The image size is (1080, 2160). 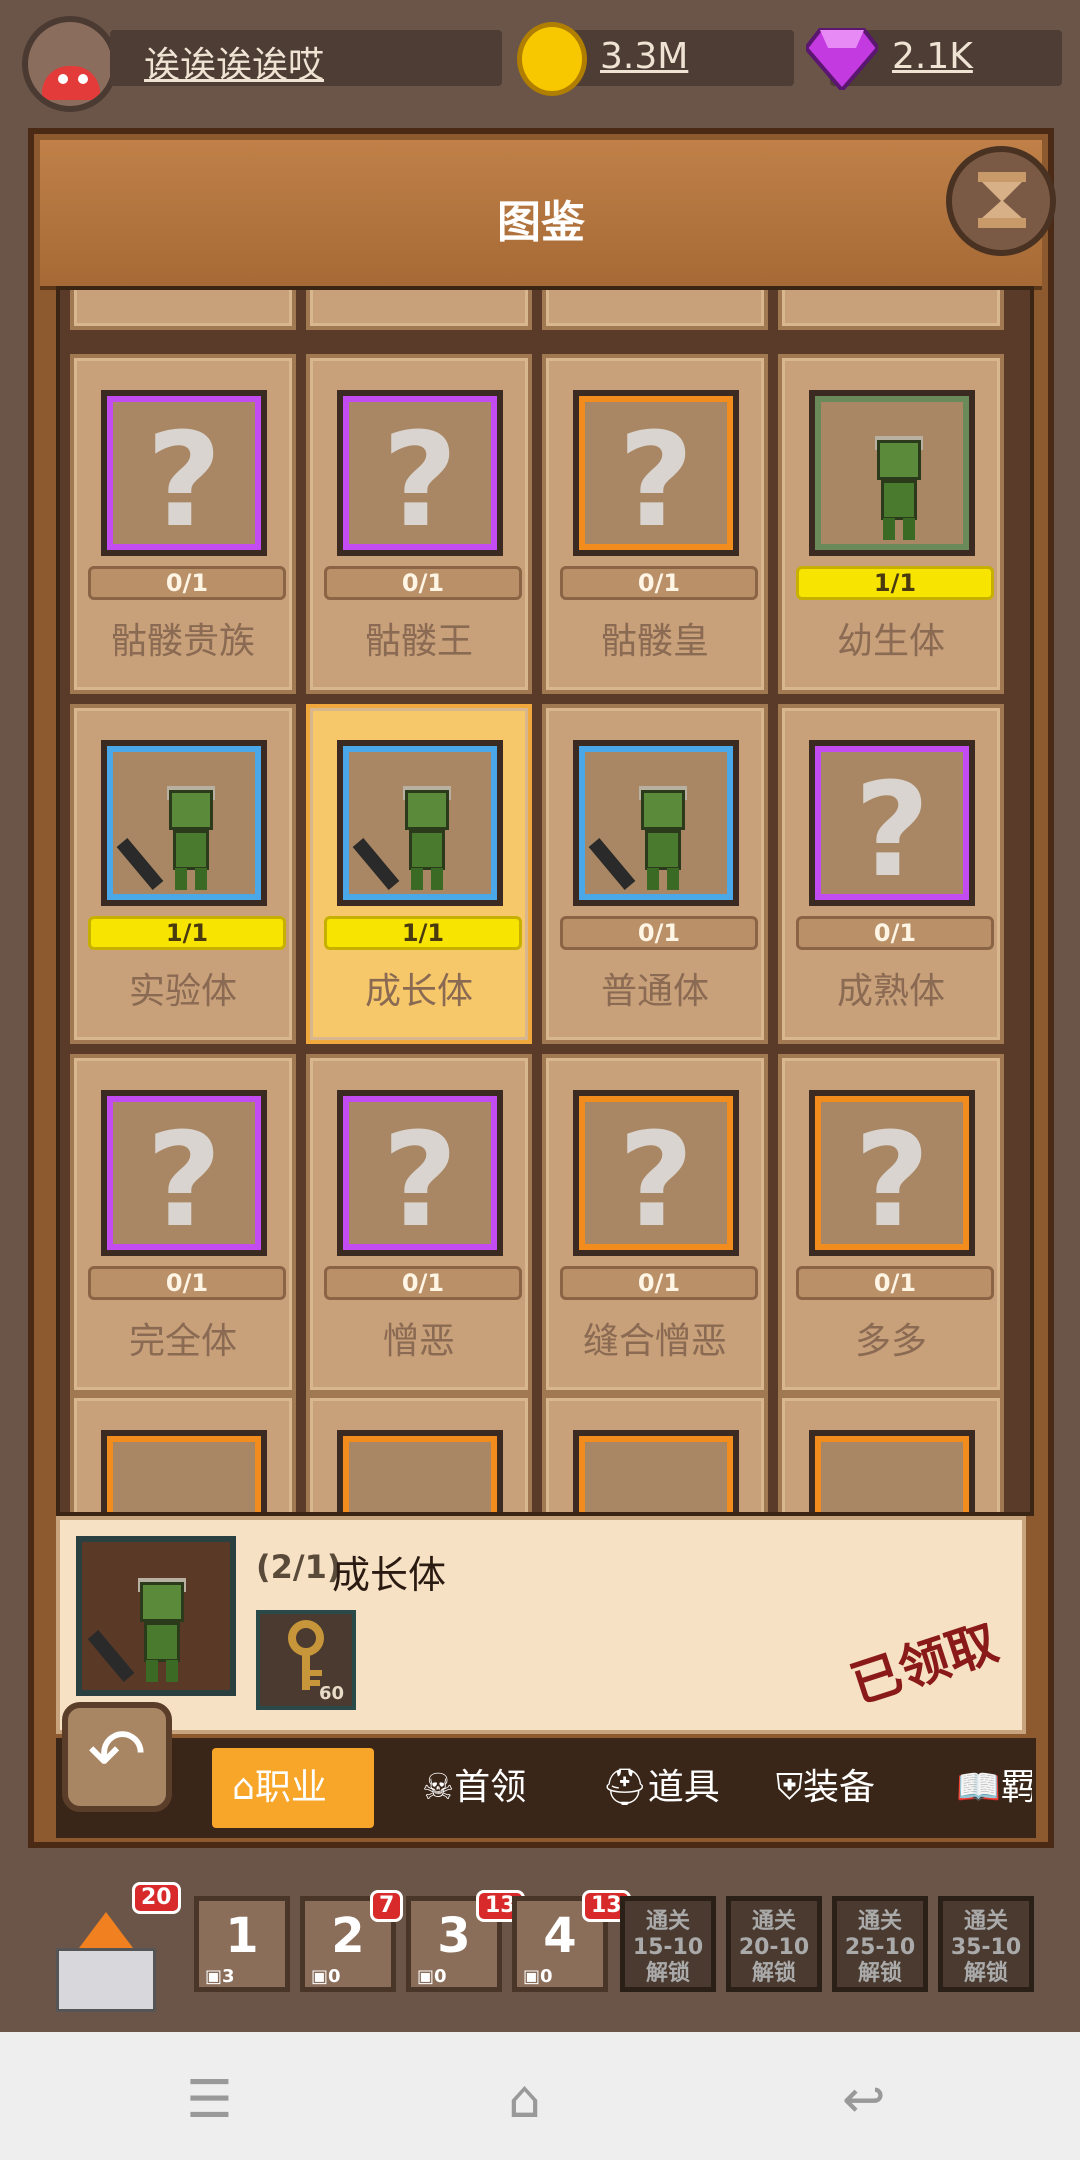 I want to click on lock-text: 解锁, so click(x=773, y=1973).